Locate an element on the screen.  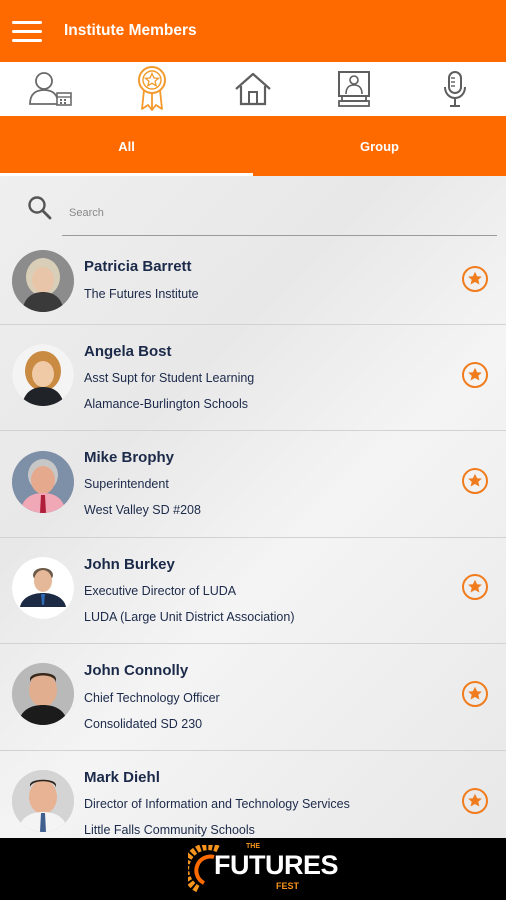
footer-banner: THE FUTURES FEST is located at coordinates (253, 869).